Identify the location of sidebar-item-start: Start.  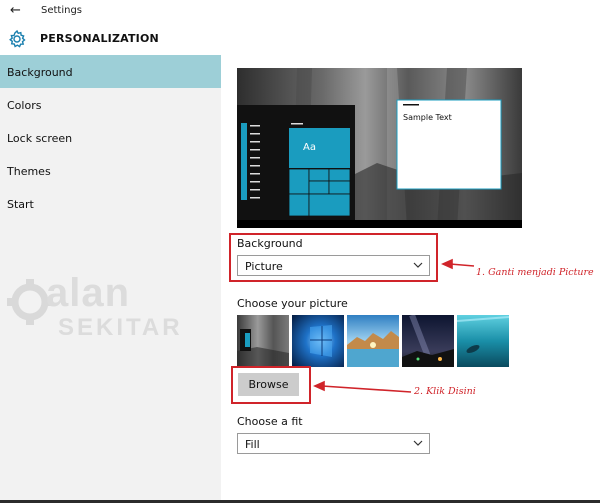
(110, 203).